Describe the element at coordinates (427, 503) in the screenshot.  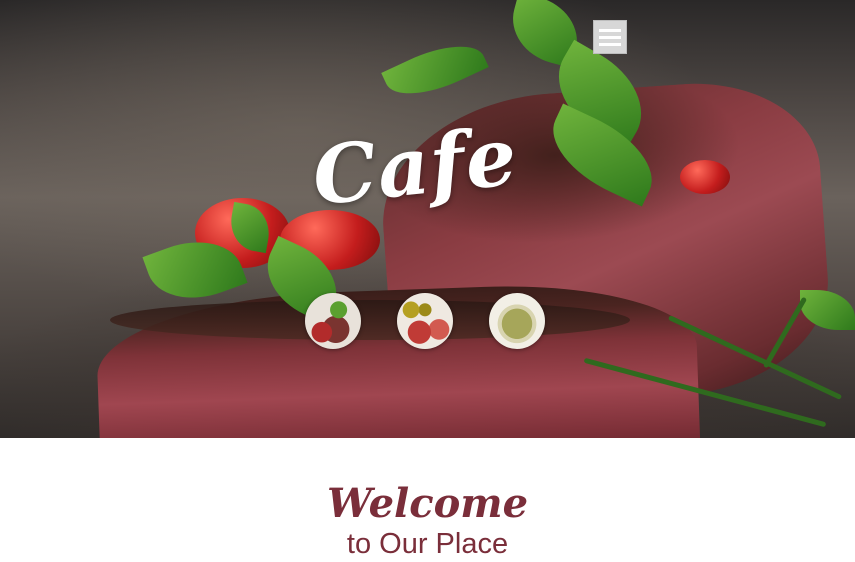
I see `welcome-title: Welcome` at that location.